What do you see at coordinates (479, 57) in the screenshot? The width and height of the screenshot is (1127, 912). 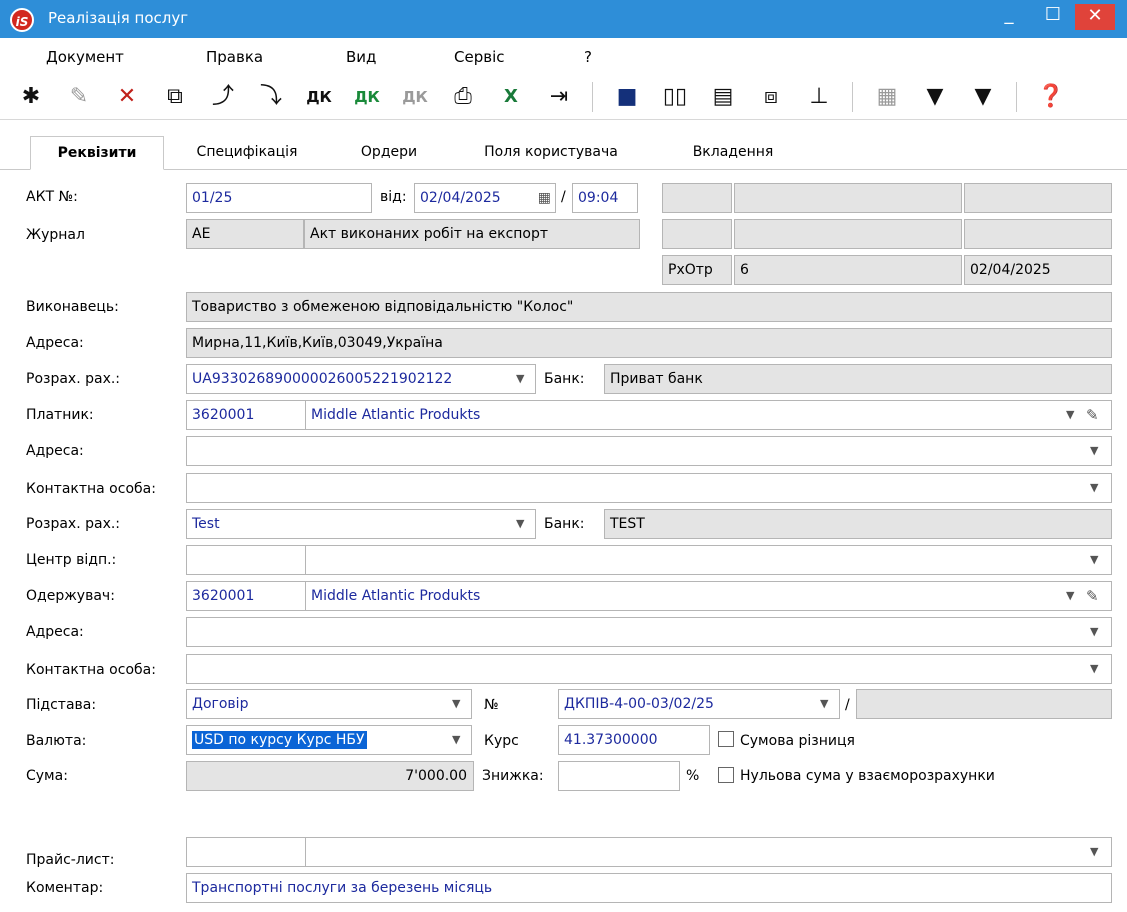 I see `menu-service: Сервіс` at bounding box center [479, 57].